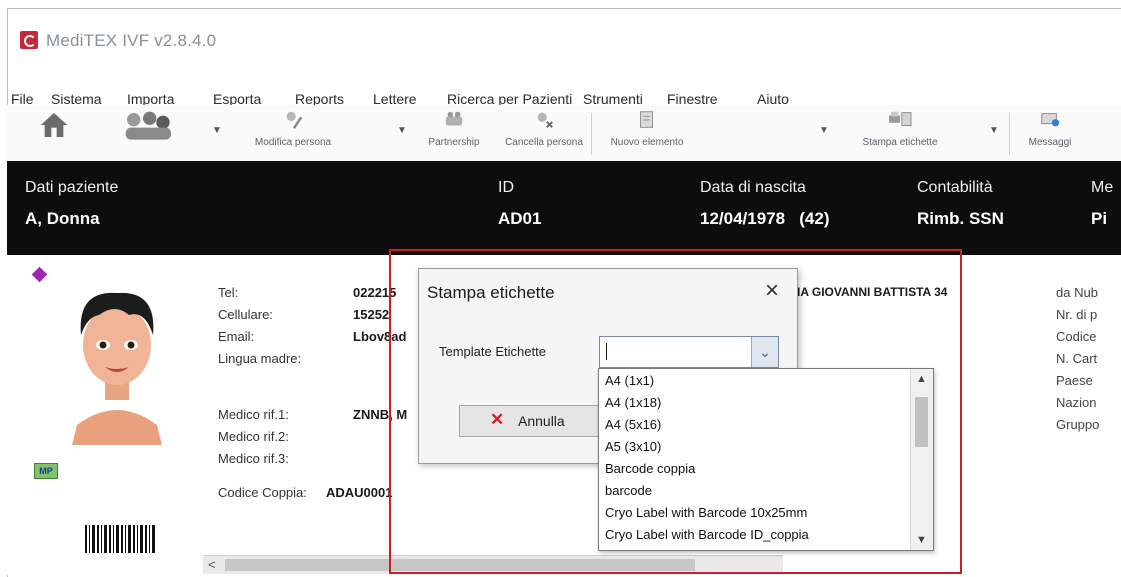  What do you see at coordinates (228, 292) in the screenshot?
I see `tel-label: Tel:` at bounding box center [228, 292].